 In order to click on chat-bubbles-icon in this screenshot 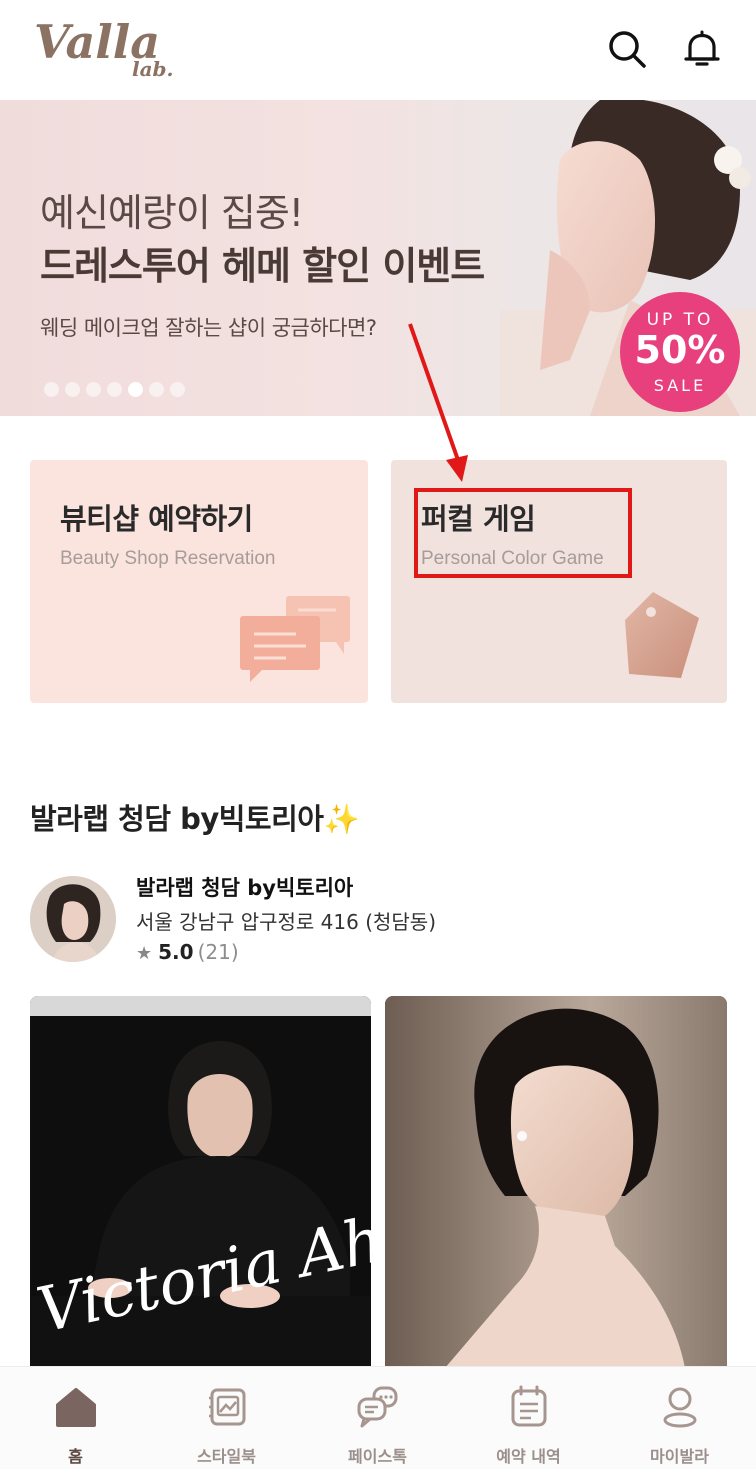, I will do `click(295, 639)`.